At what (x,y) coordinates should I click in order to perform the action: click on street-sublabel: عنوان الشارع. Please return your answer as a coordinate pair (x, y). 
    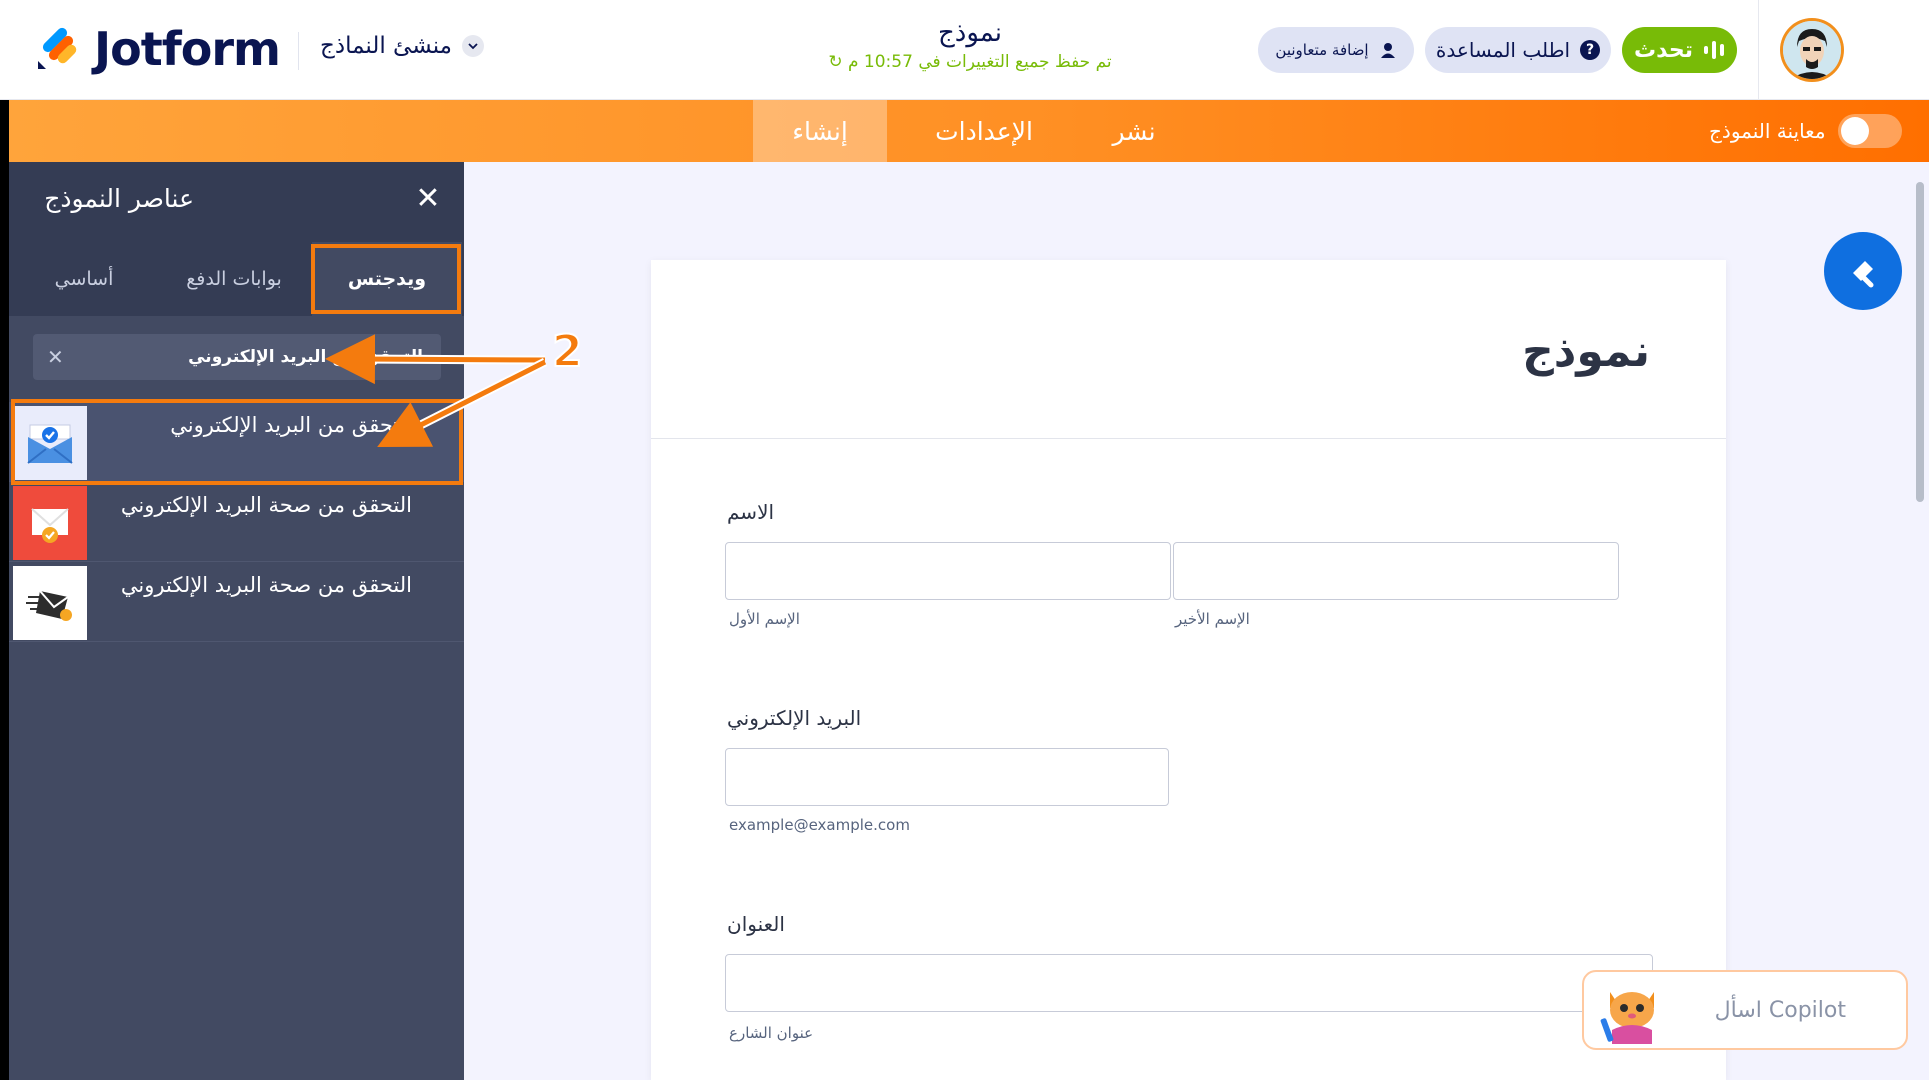
    Looking at the image, I should click on (771, 1033).